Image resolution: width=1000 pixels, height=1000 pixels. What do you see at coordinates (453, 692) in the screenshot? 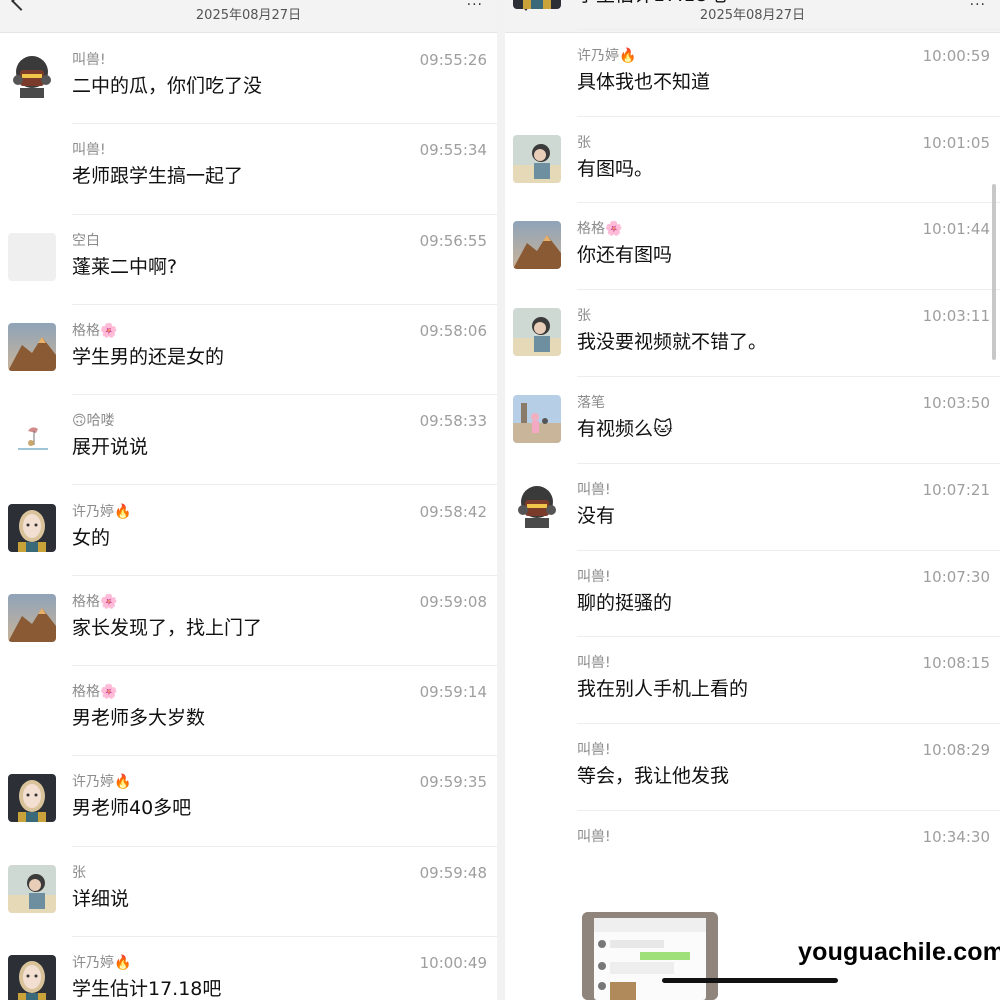
I see `message-time: 09:59:14` at bounding box center [453, 692].